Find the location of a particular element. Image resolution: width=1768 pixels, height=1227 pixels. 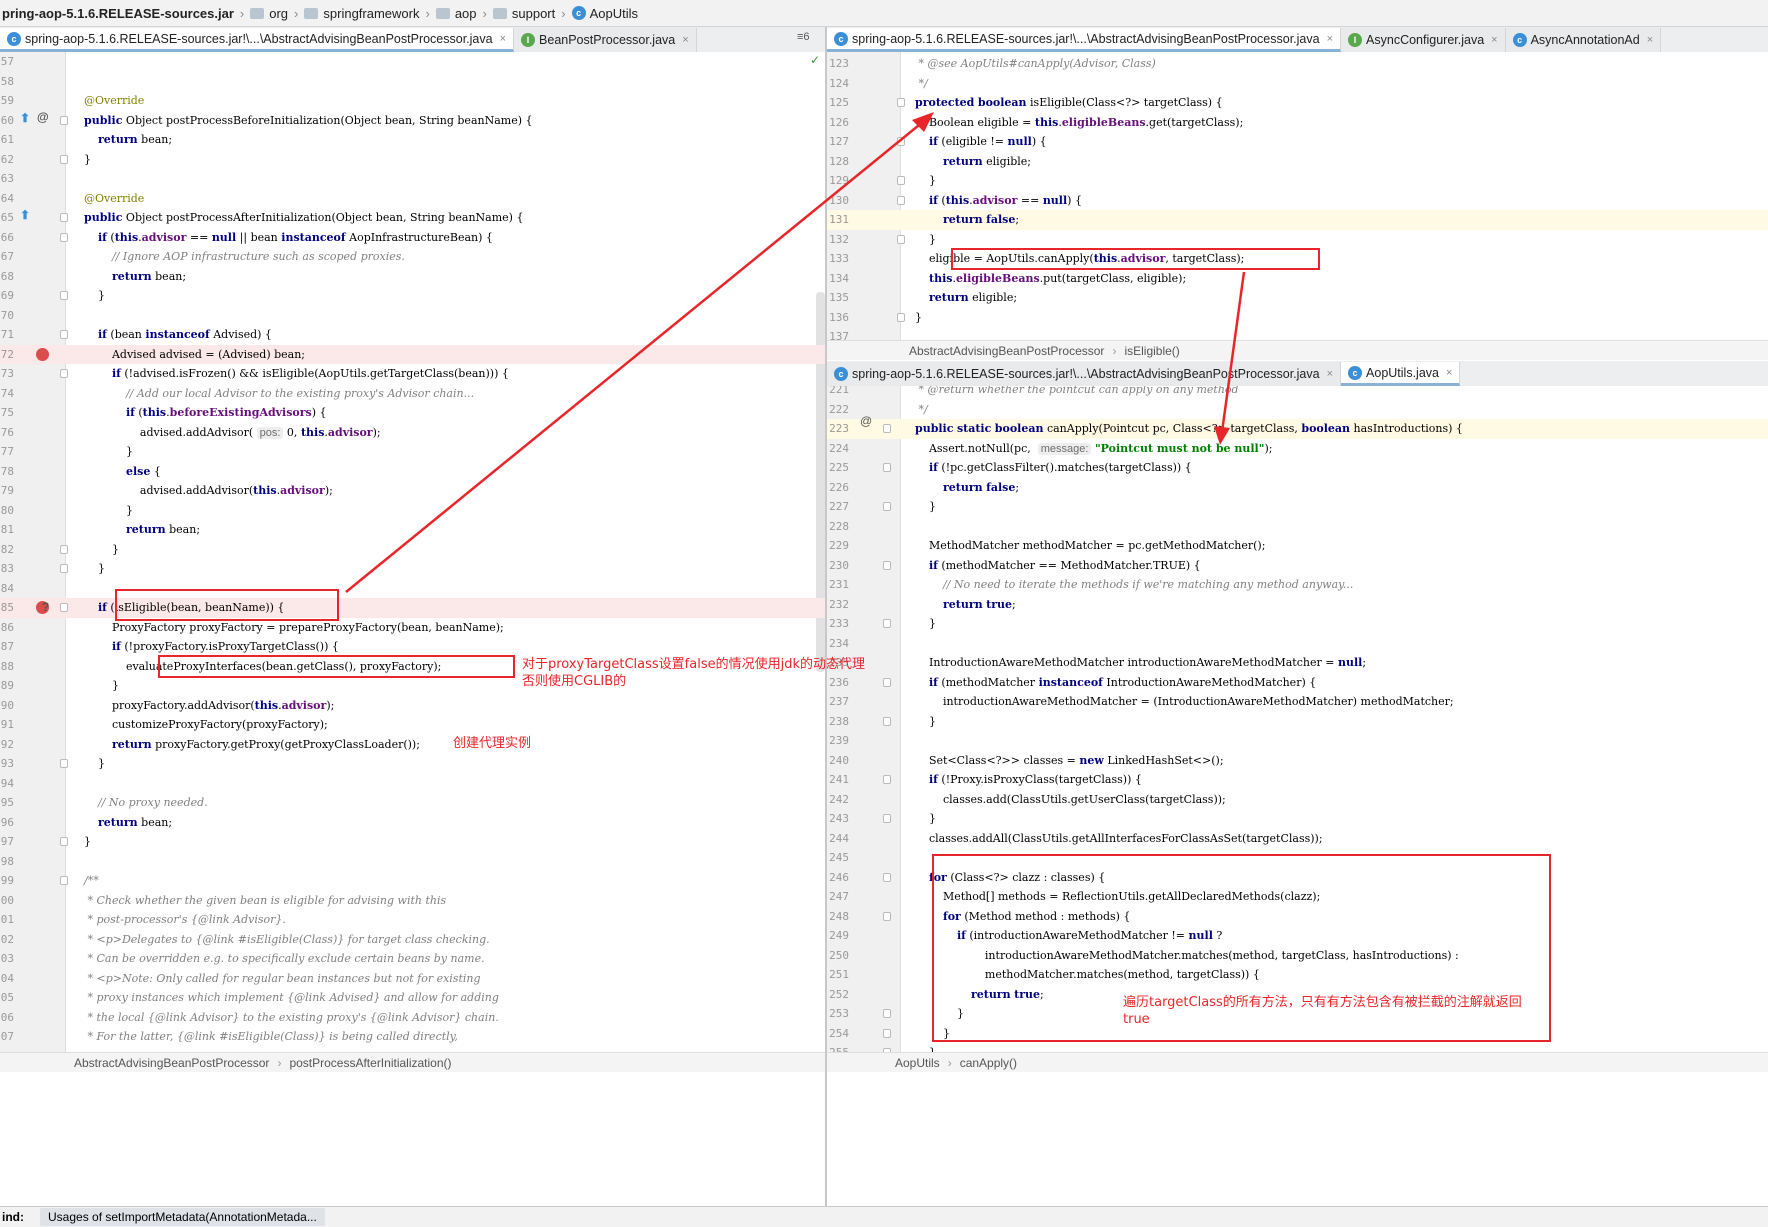

status-breadcrumb-item: postProcessAfterInitialization() is located at coordinates (370, 1063).